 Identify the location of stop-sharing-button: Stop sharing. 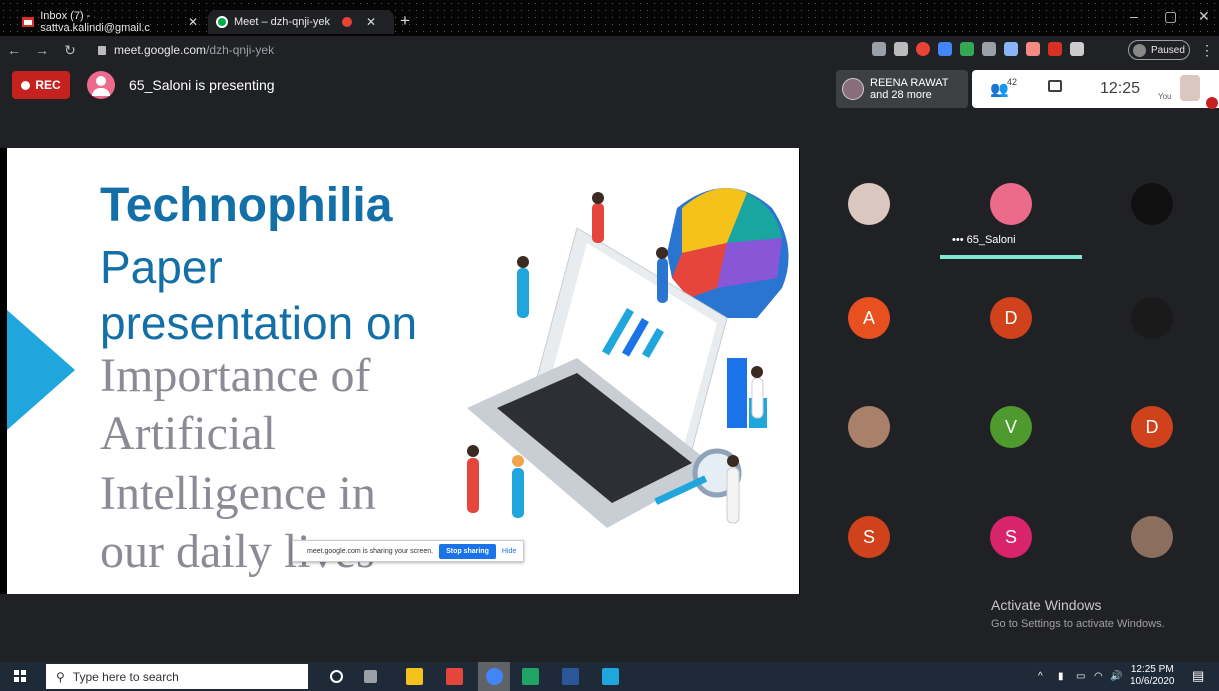
(467, 551).